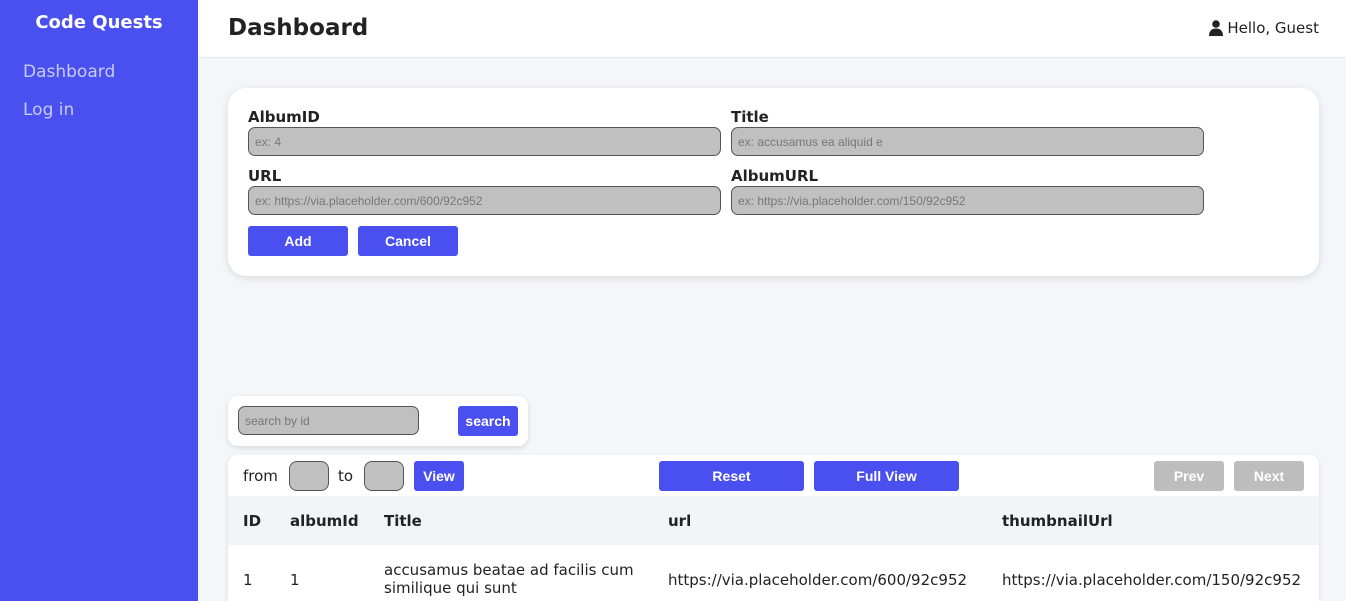 The image size is (1346, 601). Describe the element at coordinates (680, 521) in the screenshot. I see `column-header-url: url` at that location.